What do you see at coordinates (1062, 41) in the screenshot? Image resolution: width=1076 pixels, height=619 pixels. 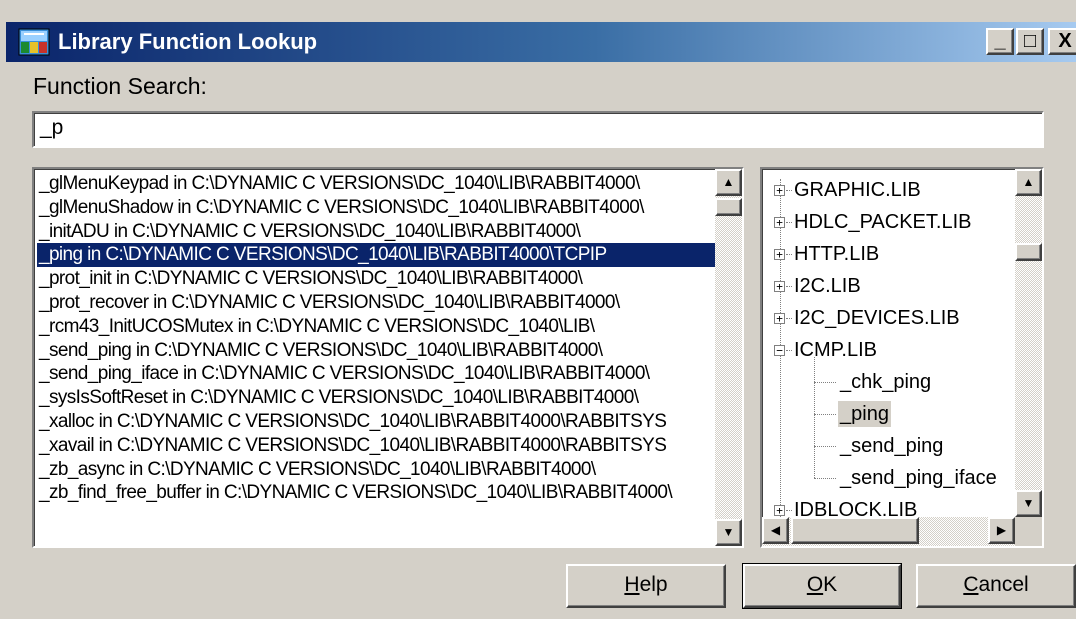 I see `close-button: X` at bounding box center [1062, 41].